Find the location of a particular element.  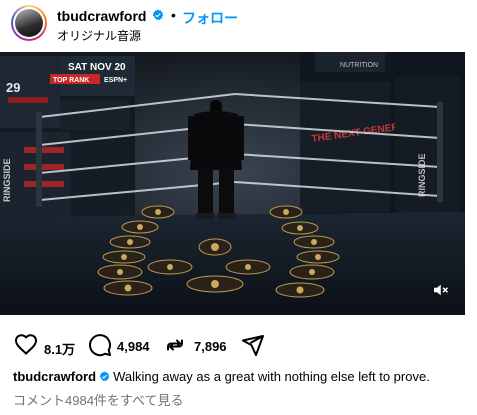

poster-left-ringside: RINGSIDE is located at coordinates (7, 180).